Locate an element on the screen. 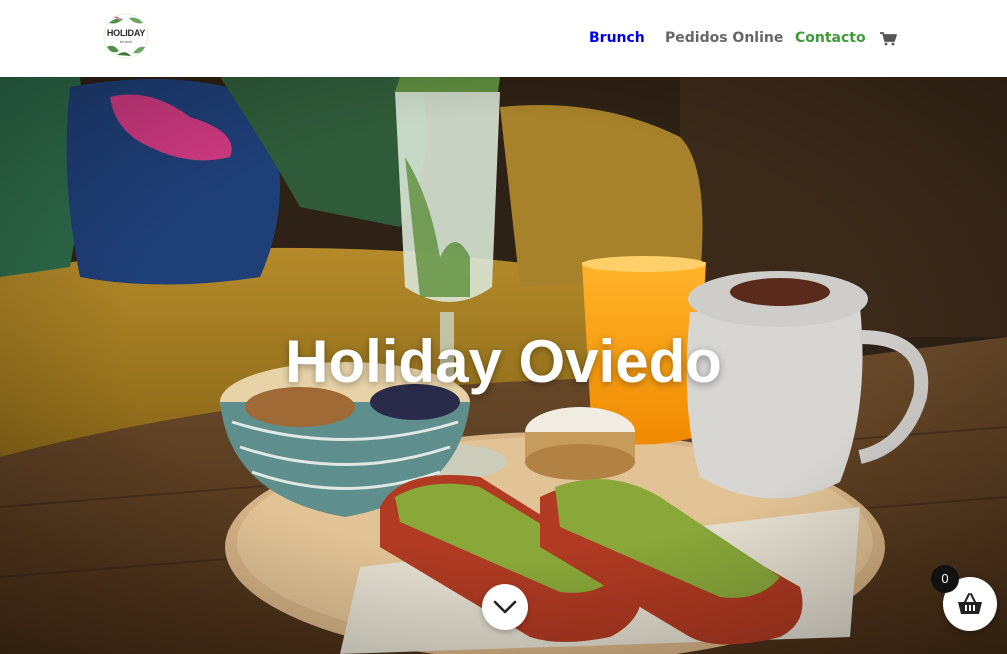 Image resolution: width=1007 pixels, height=654 pixels. nav-item-brunch: Brunch is located at coordinates (617, 38).